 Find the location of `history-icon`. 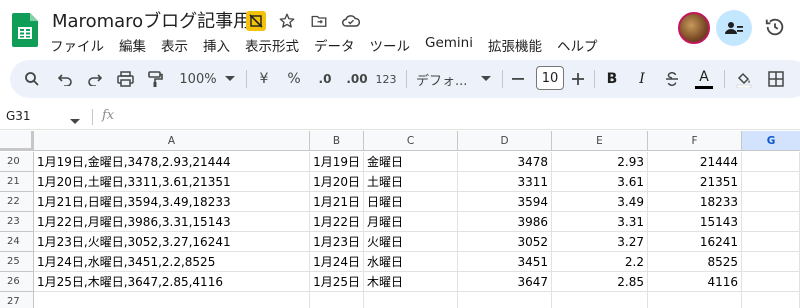

history-icon is located at coordinates (775, 27).